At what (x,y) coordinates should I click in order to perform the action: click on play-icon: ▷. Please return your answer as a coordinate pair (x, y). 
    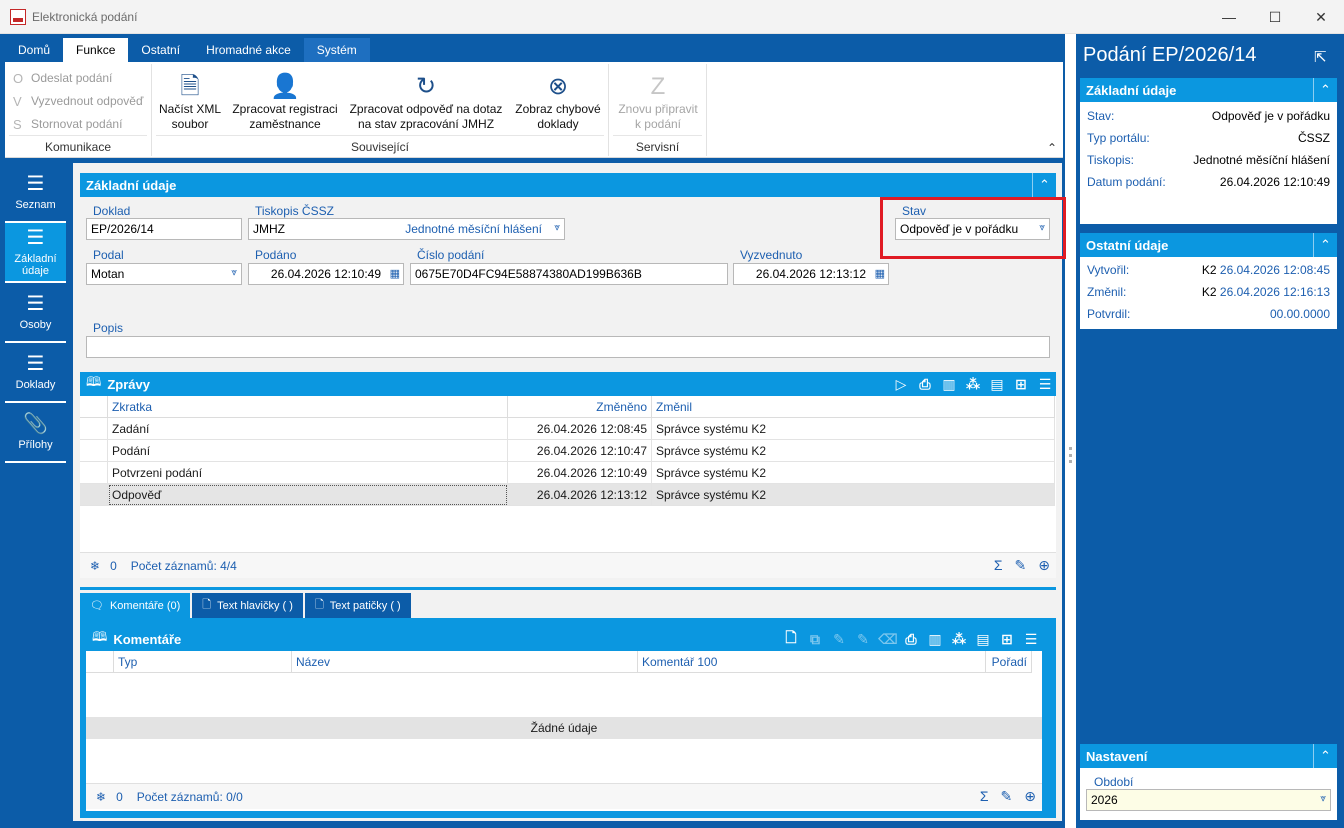
    Looking at the image, I should click on (901, 384).